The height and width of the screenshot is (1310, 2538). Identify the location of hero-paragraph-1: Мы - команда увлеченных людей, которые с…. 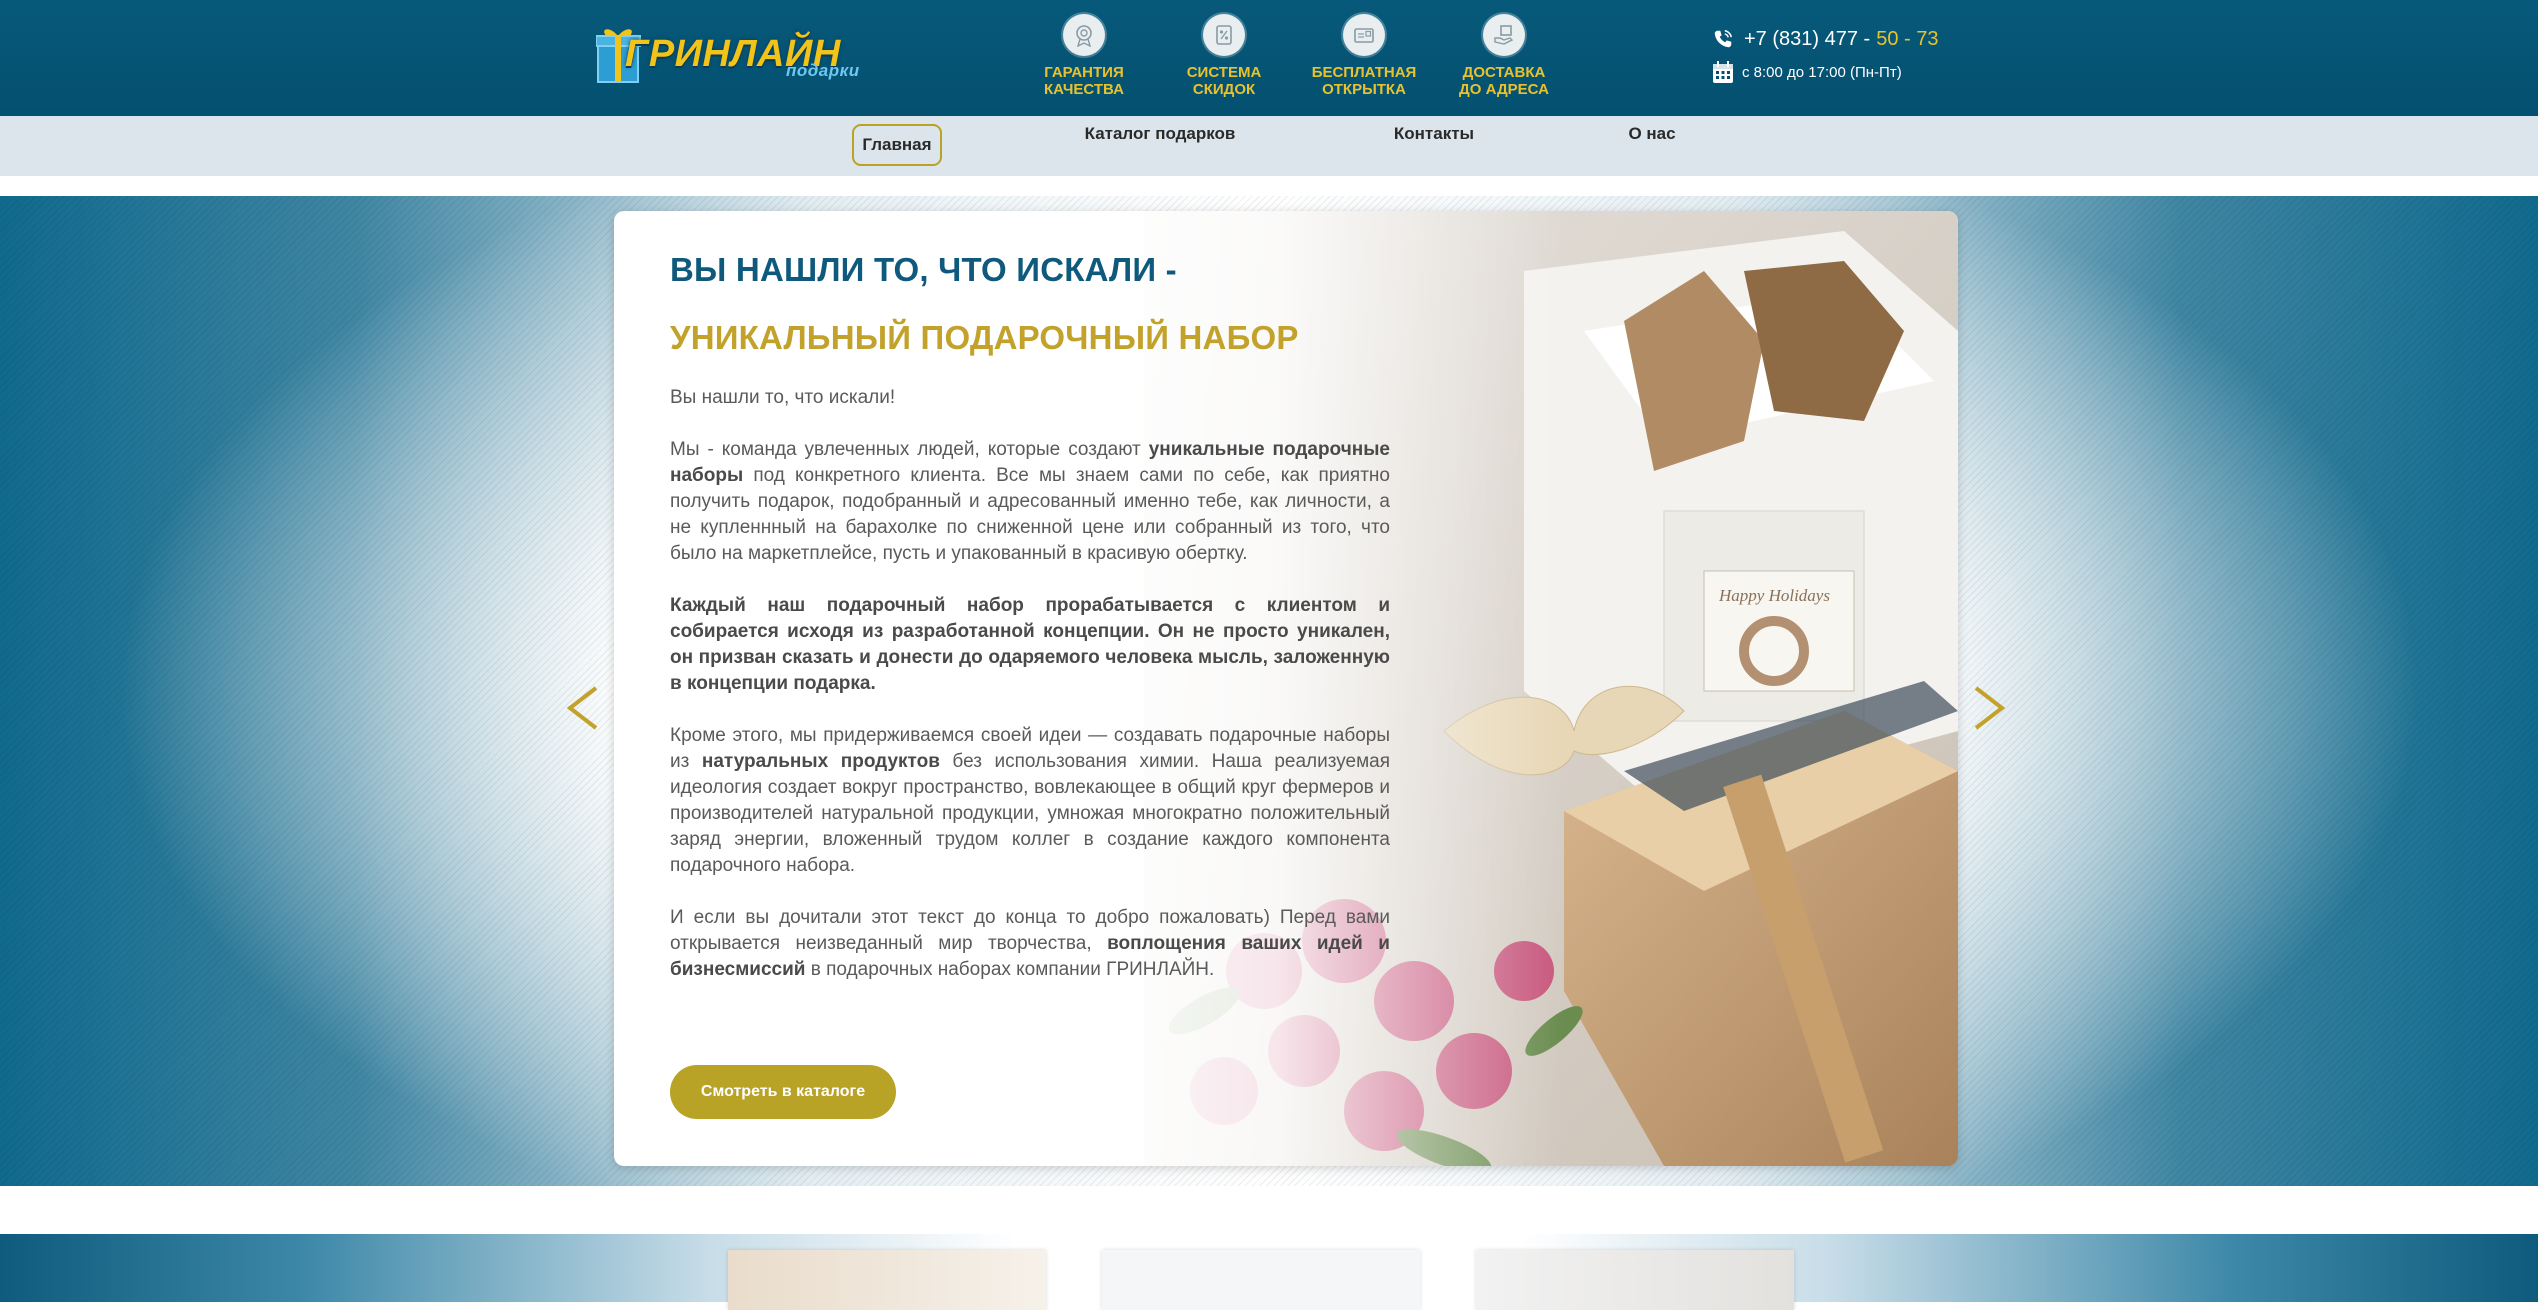
(1030, 502).